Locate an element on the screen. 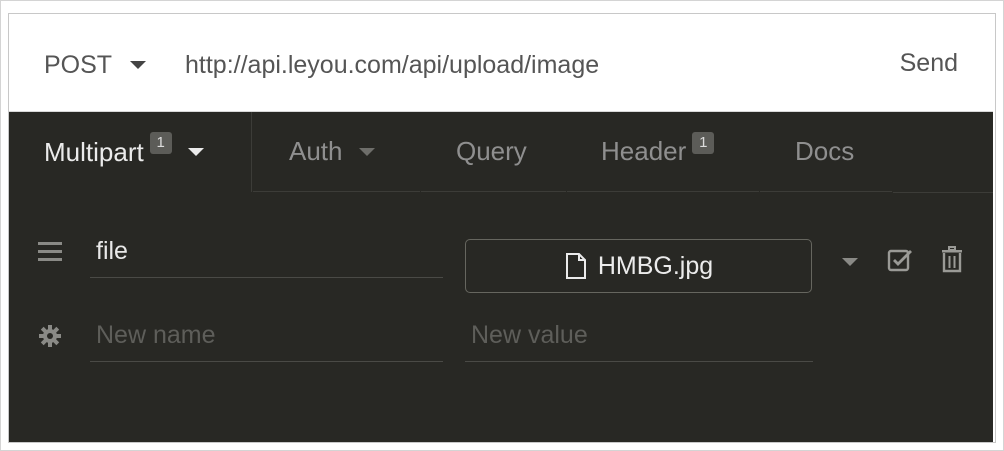  tab-auth: Auth is located at coordinates (336, 152).